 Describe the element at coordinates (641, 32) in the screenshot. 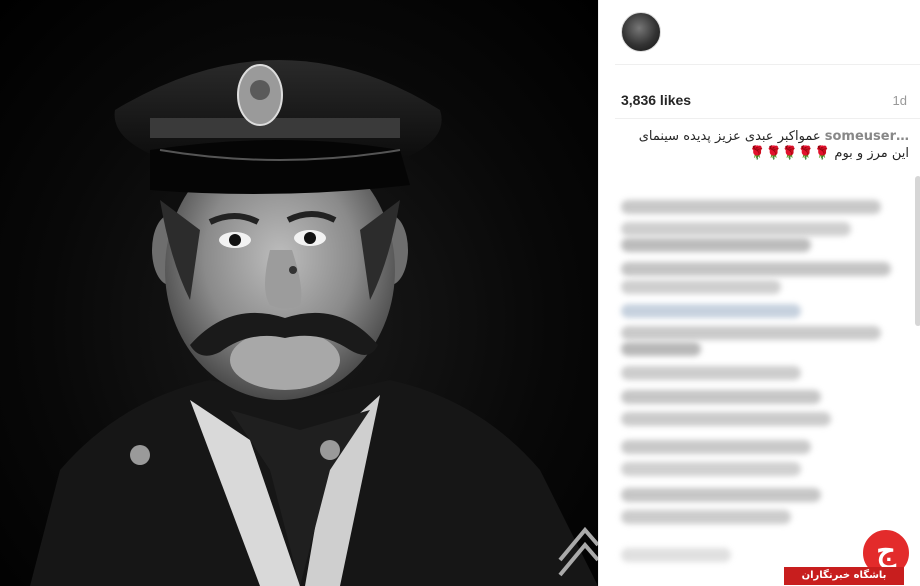

I see `avatar` at that location.